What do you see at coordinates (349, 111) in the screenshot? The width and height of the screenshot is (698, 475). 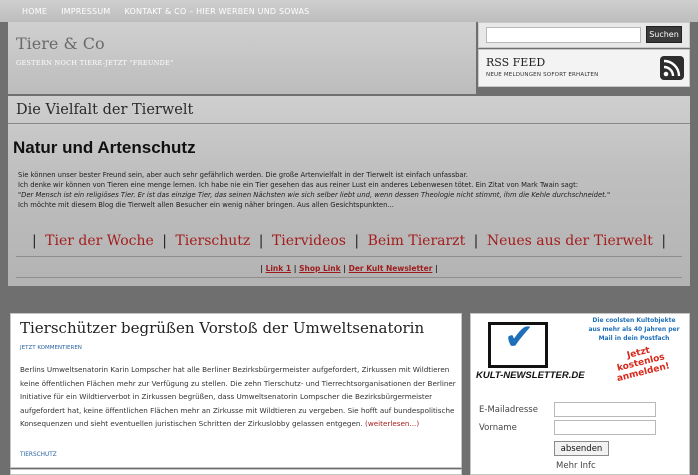 I see `banner-title-box: Die Vielfalt der Tierwelt` at bounding box center [349, 111].